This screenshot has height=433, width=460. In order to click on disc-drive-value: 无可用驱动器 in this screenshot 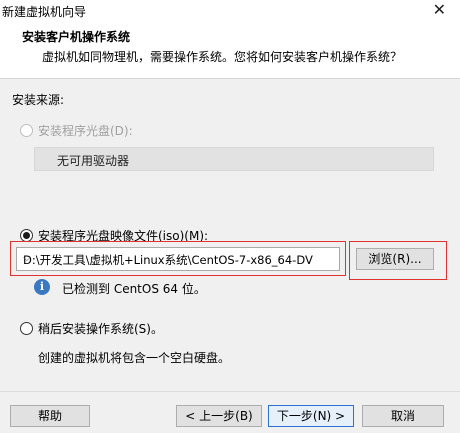, I will do `click(93, 161)`.